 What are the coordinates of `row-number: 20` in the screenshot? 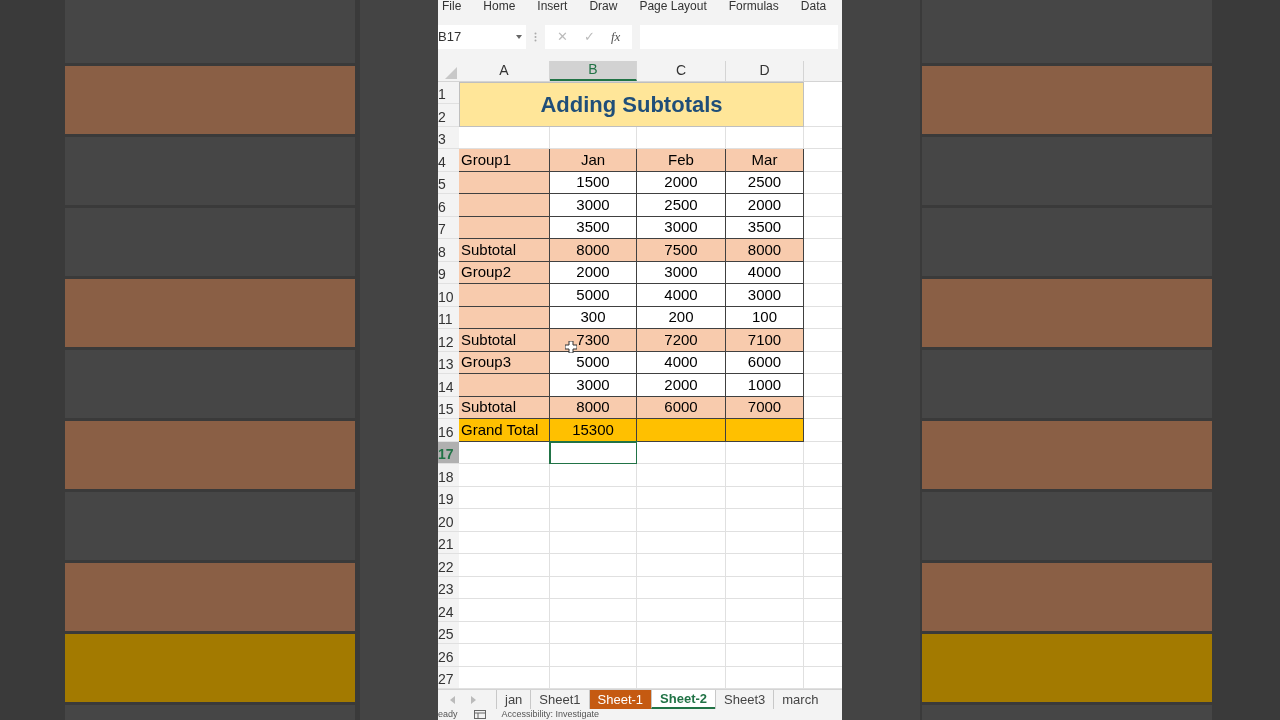 It's located at (448, 520).